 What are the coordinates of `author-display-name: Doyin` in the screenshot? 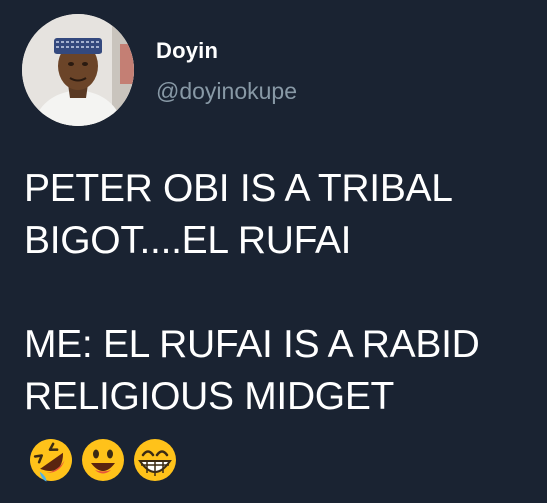 It's located at (187, 51).